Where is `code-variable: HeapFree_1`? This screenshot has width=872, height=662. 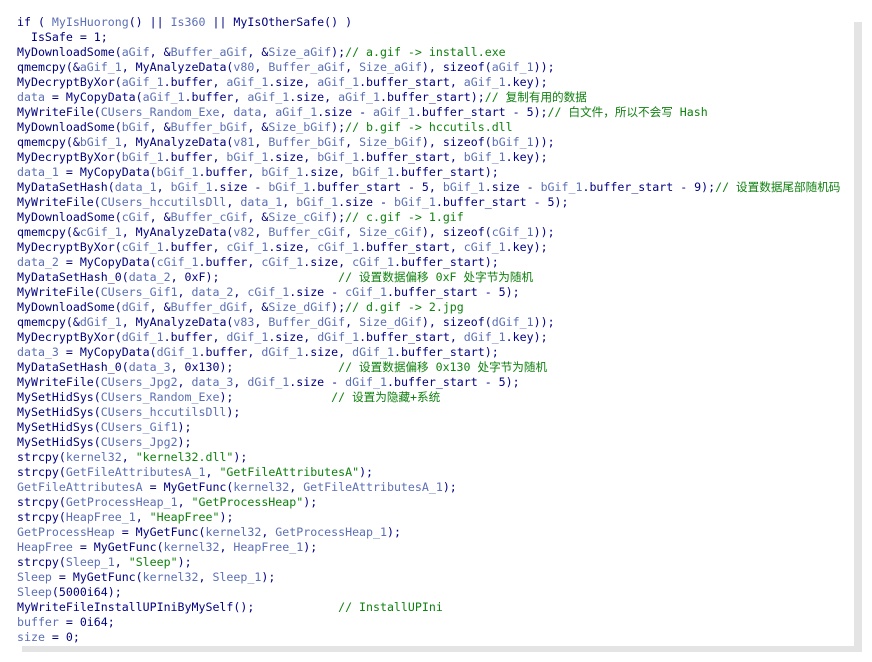
code-variable: HeapFree_1 is located at coordinates (100, 517).